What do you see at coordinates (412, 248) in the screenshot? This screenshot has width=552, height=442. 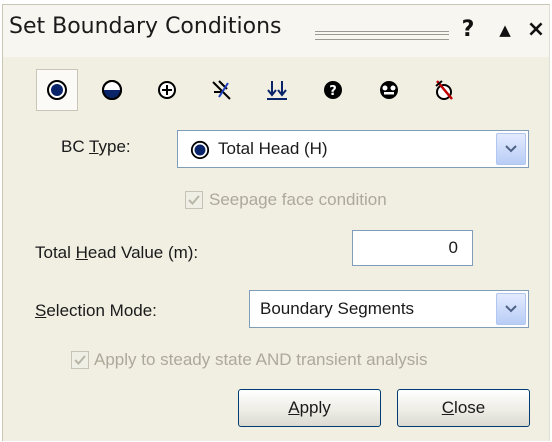 I see `total-head-value-input: 0` at bounding box center [412, 248].